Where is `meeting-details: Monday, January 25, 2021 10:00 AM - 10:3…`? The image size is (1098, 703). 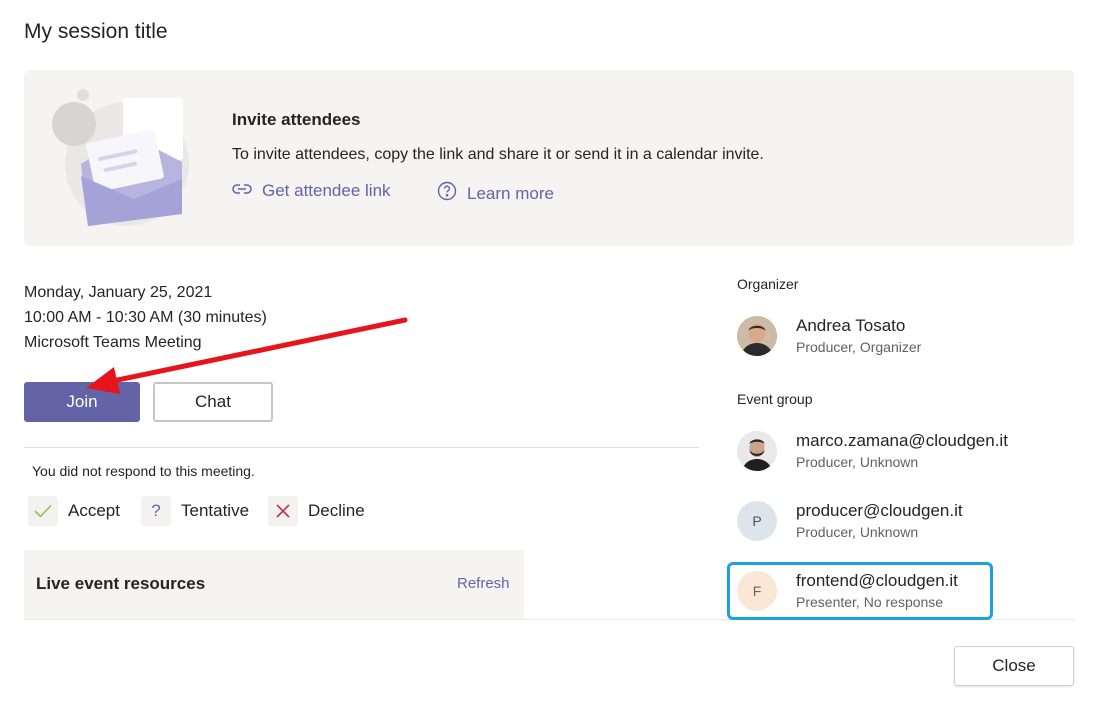
meeting-details: Monday, January 25, 2021 10:00 AM - 10:3… is located at coordinates (145, 317).